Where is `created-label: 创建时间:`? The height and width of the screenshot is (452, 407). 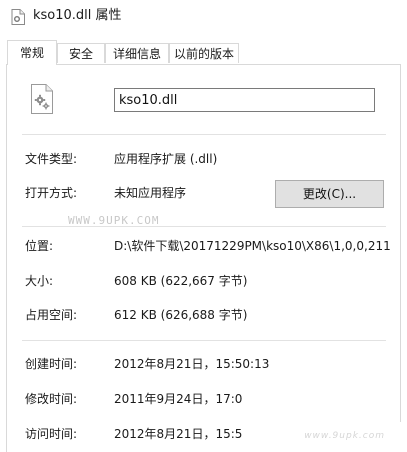
created-label: 创建时间: is located at coordinates (51, 364).